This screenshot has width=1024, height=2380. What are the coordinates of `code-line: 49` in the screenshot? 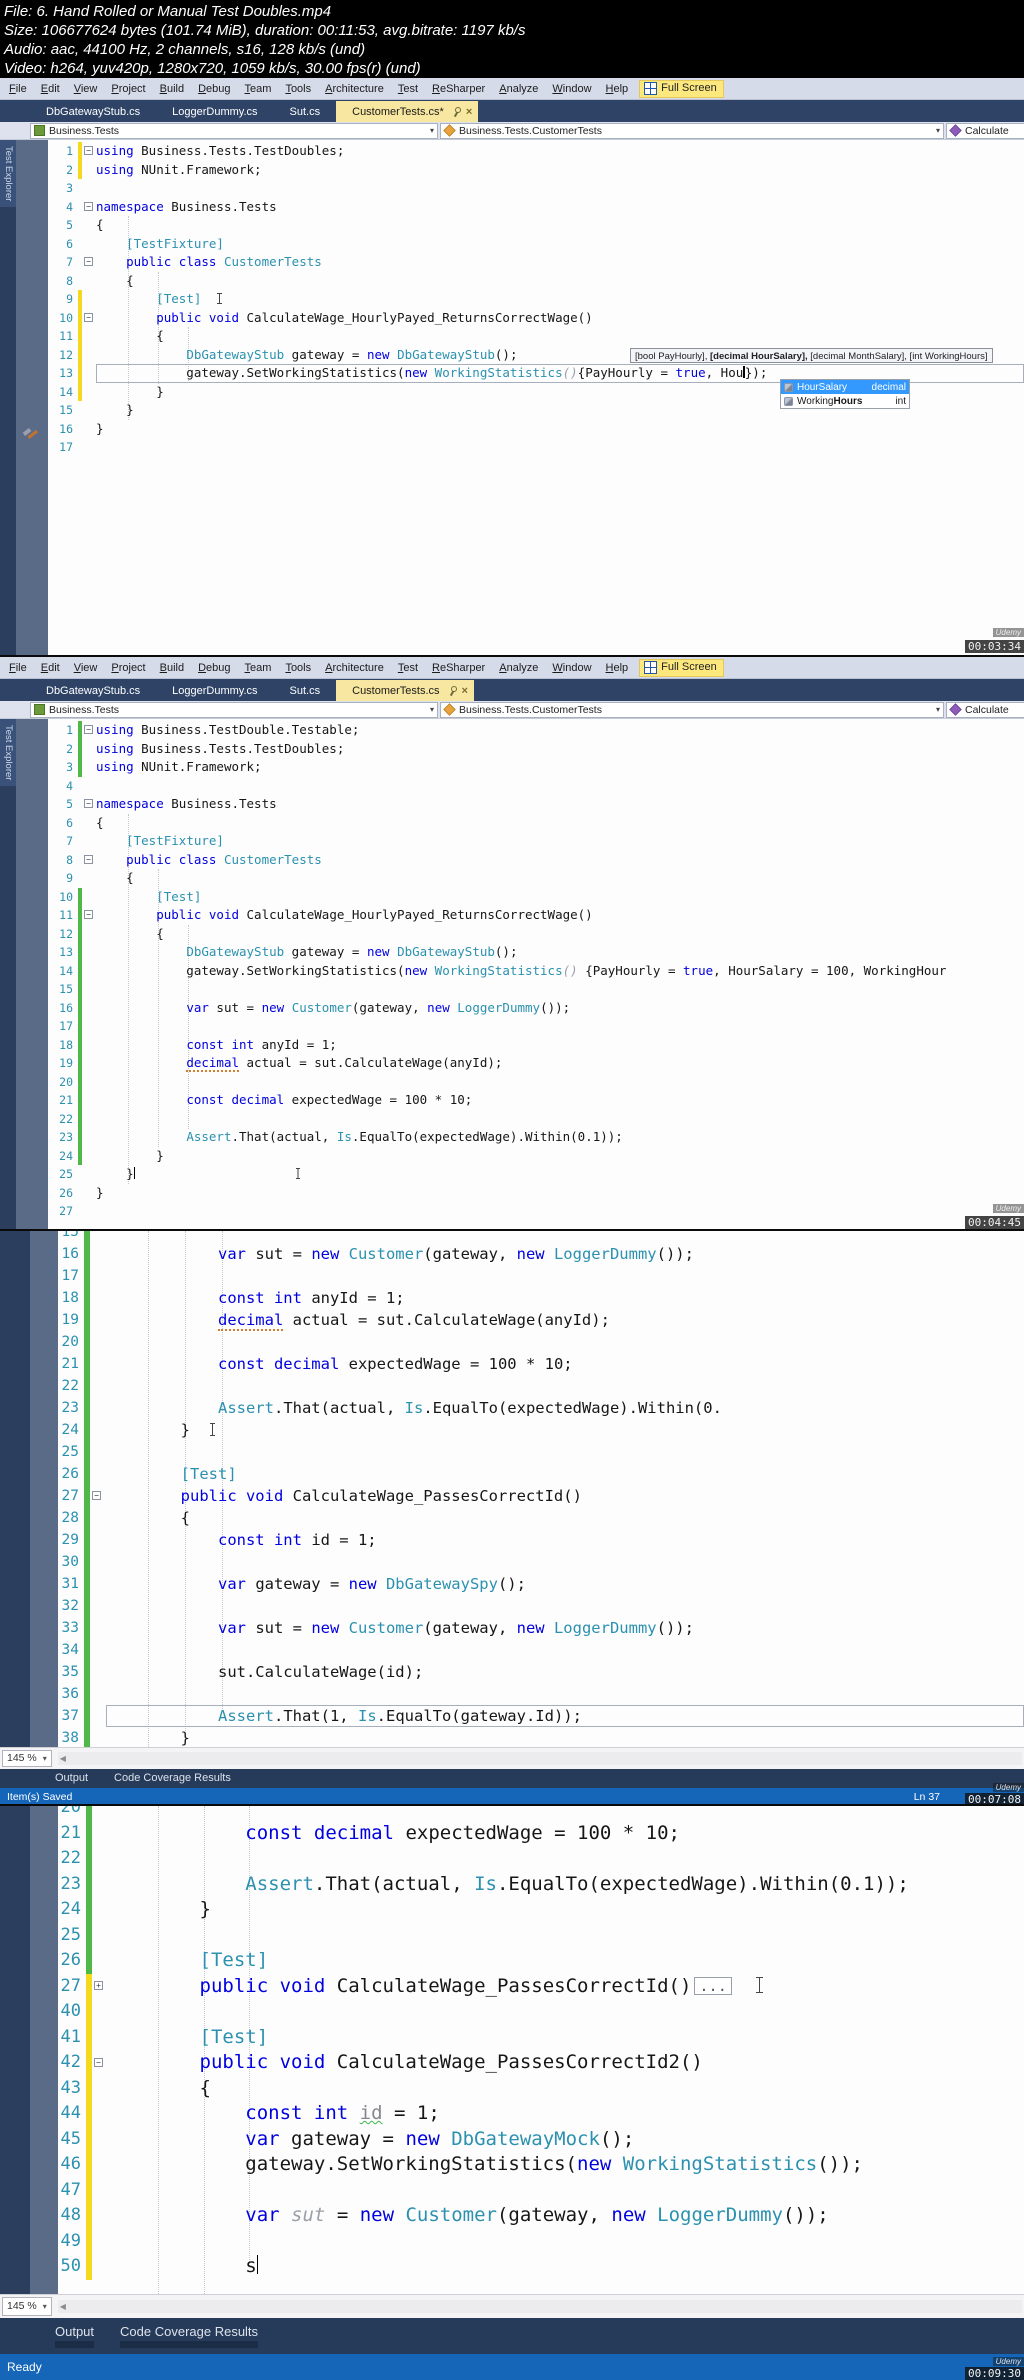 It's located at (541, 2241).